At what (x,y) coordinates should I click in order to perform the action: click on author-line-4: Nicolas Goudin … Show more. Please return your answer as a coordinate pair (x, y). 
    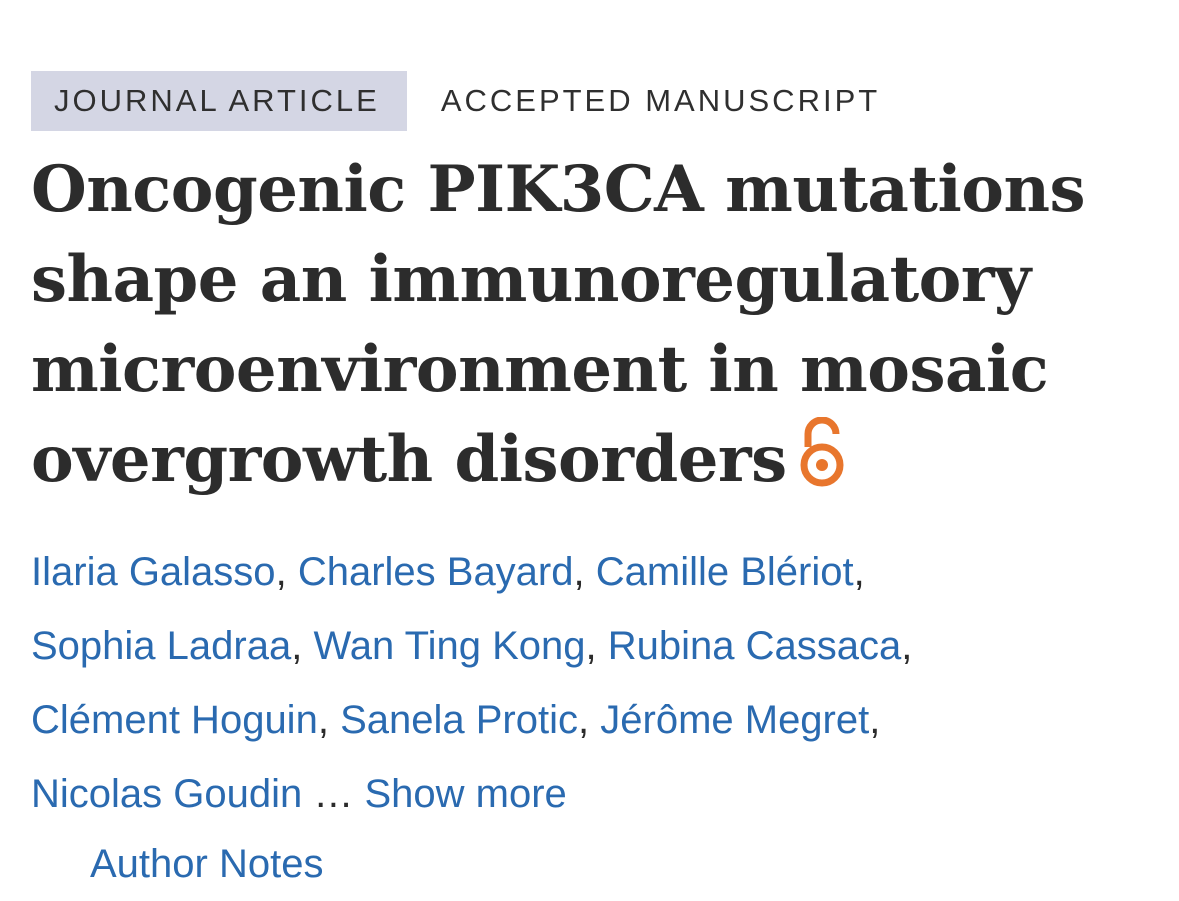
    Looking at the image, I should click on (591, 794).